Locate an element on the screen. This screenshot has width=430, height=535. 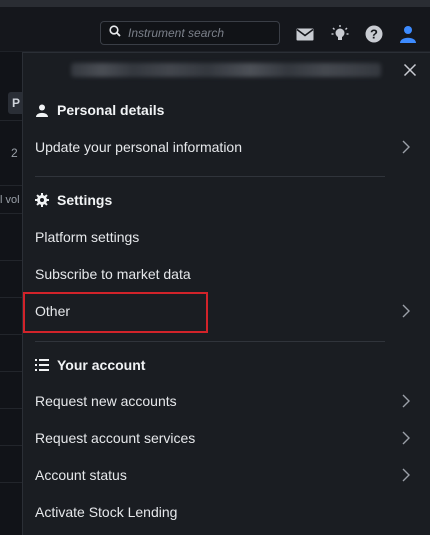
menu-item-platform-settings: Platform settings is located at coordinates (226, 237).